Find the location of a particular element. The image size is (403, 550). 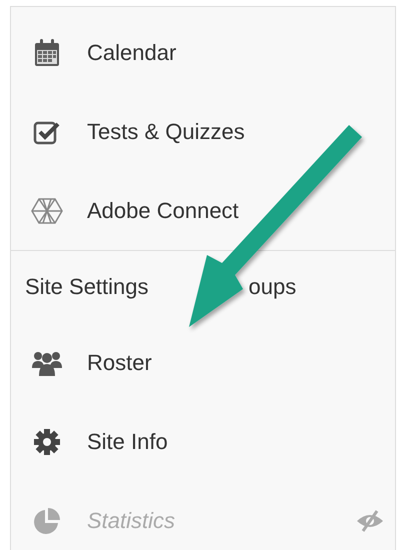

hidden-eye-icon is located at coordinates (370, 520).